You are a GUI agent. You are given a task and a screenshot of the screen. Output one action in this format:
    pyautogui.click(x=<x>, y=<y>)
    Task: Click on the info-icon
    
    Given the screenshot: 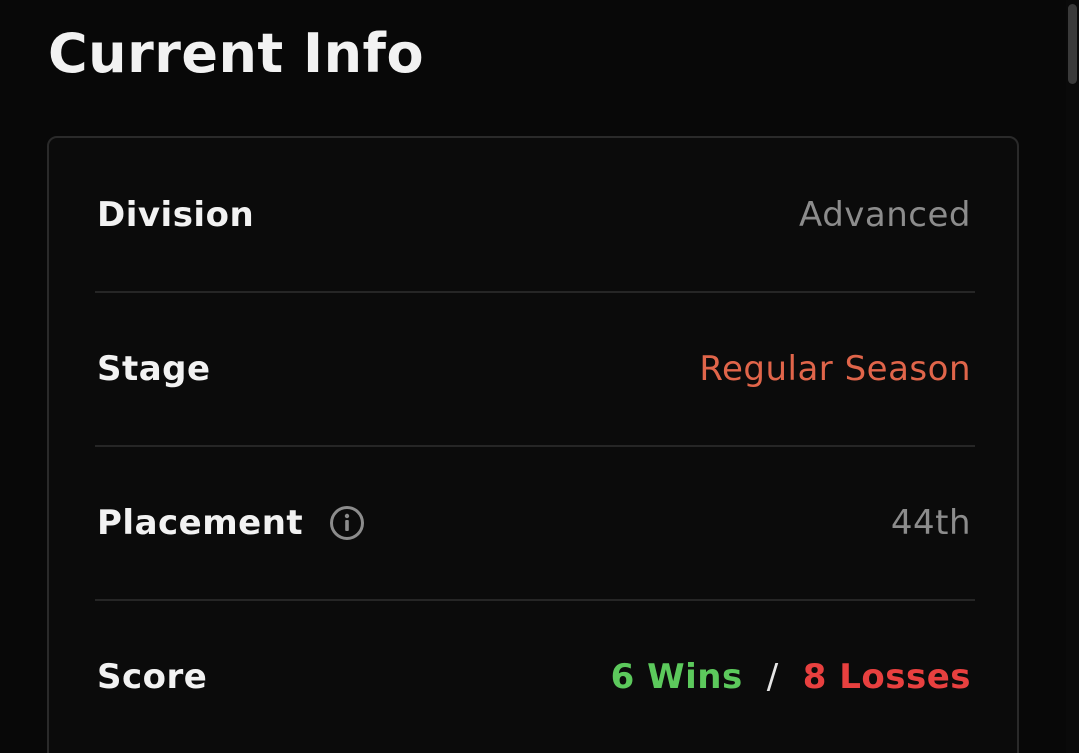 What is the action you would take?
    pyautogui.click(x=347, y=523)
    